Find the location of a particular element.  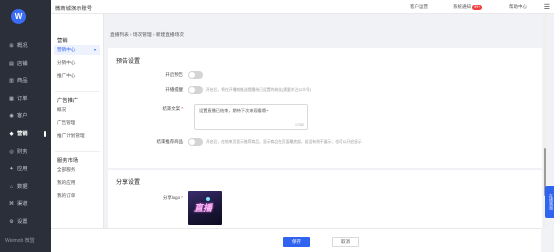

share-logo-text: 直播 is located at coordinates (203, 208).